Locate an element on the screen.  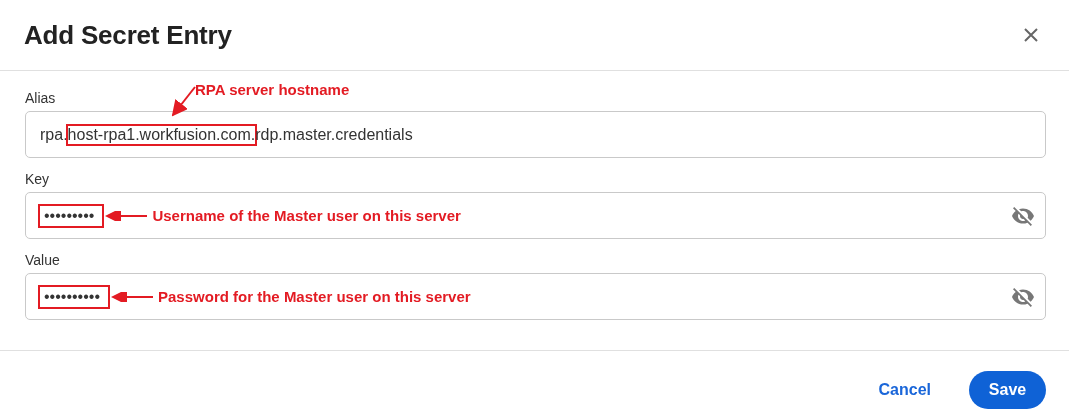
dialog-title: Add Secret Entry is located at coordinates (128, 35).